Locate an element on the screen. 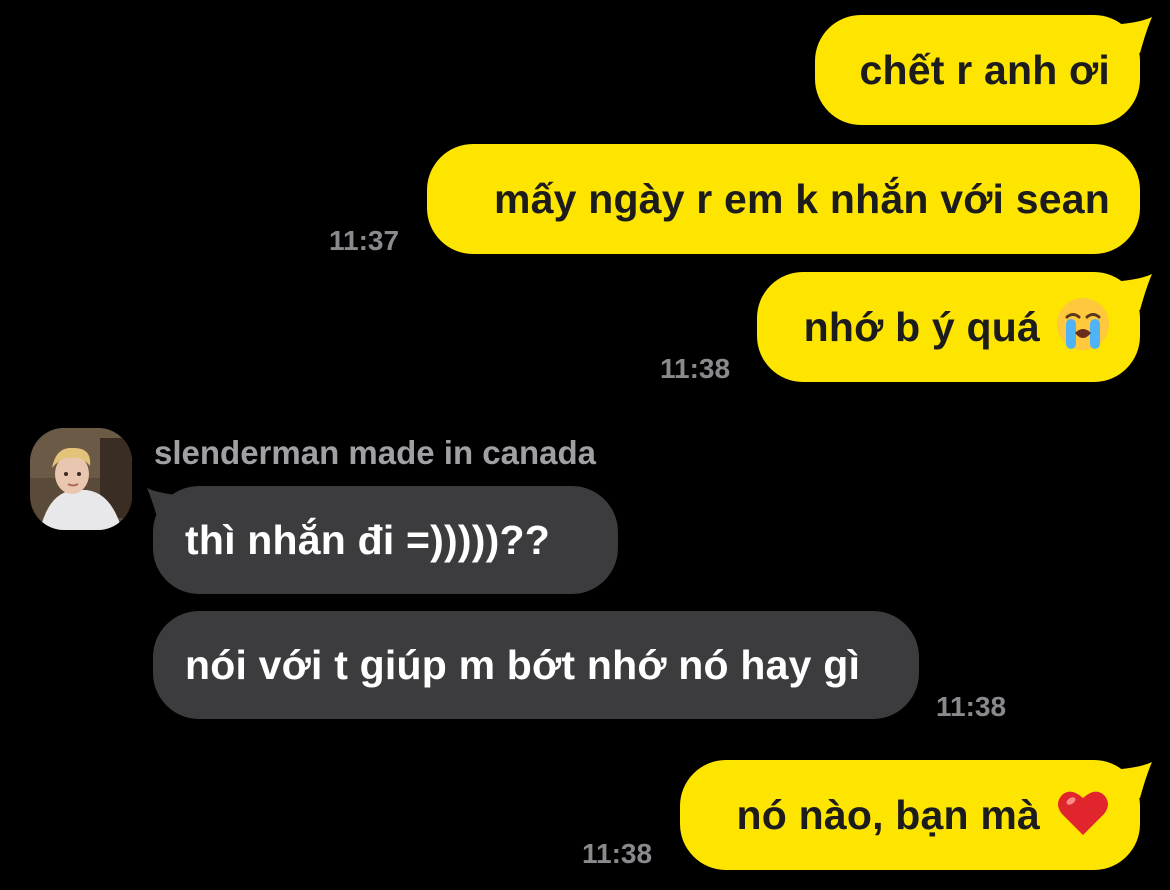 The image size is (1170, 890). incoming-message-bubble: nói với t giúp m bớt nhớ nó hay gì is located at coordinates (536, 665).